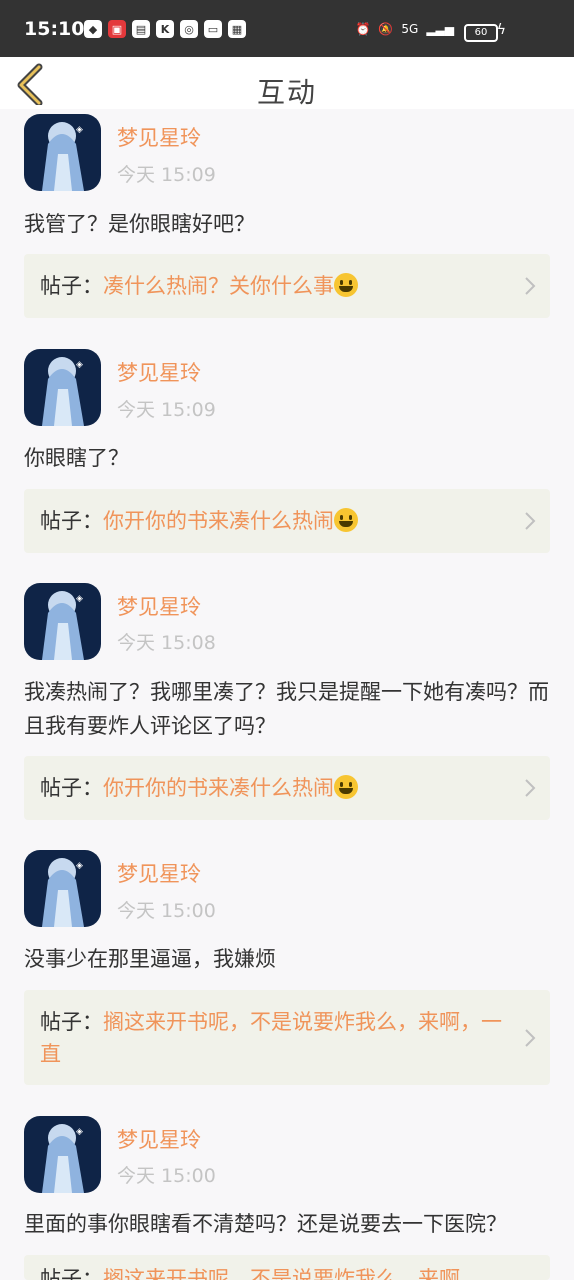 This screenshot has height=1280, width=574. I want to click on iqiyi-icon: ▭, so click(213, 29).